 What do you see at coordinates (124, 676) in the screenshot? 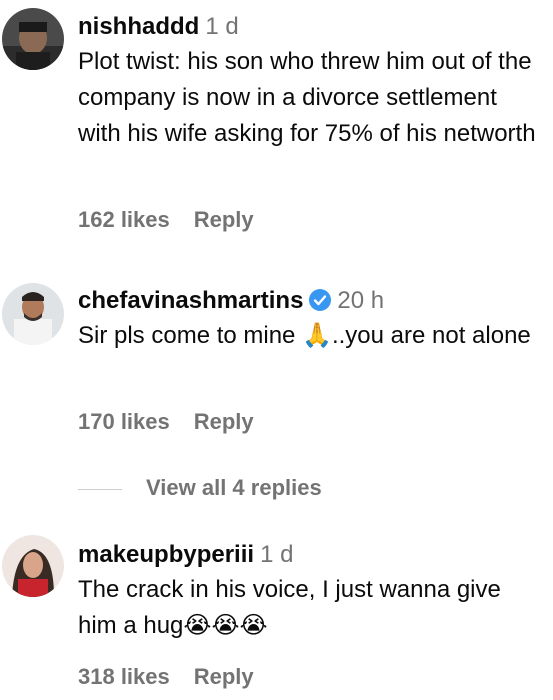
I see `likes-count: 318 likes` at bounding box center [124, 676].